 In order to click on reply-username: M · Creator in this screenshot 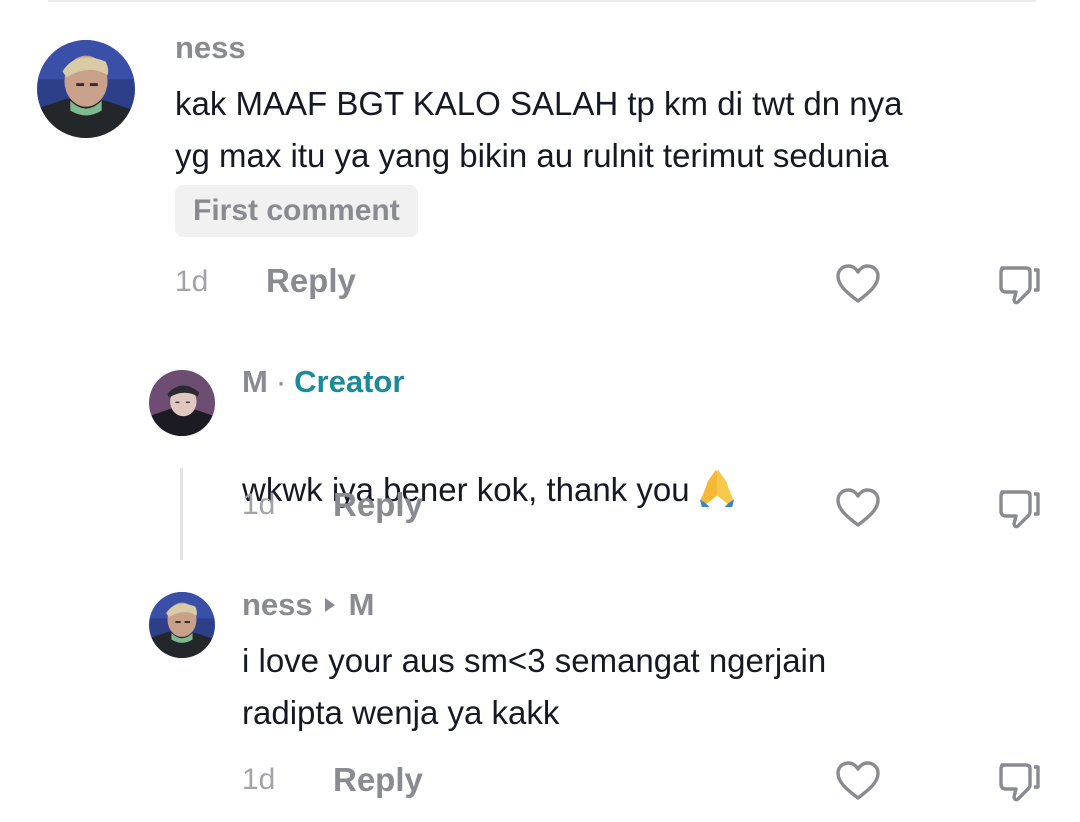, I will do `click(323, 382)`.